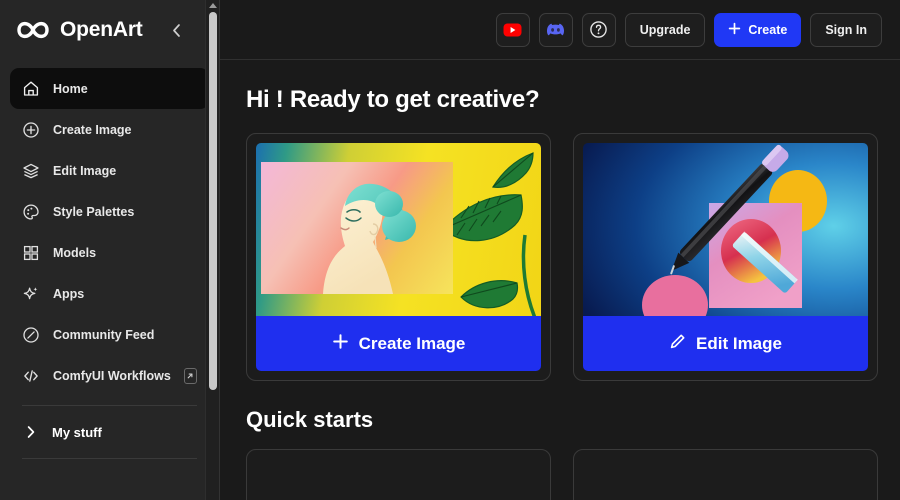 This screenshot has width=900, height=500. Describe the element at coordinates (31, 376) in the screenshot. I see `code-icon` at that location.